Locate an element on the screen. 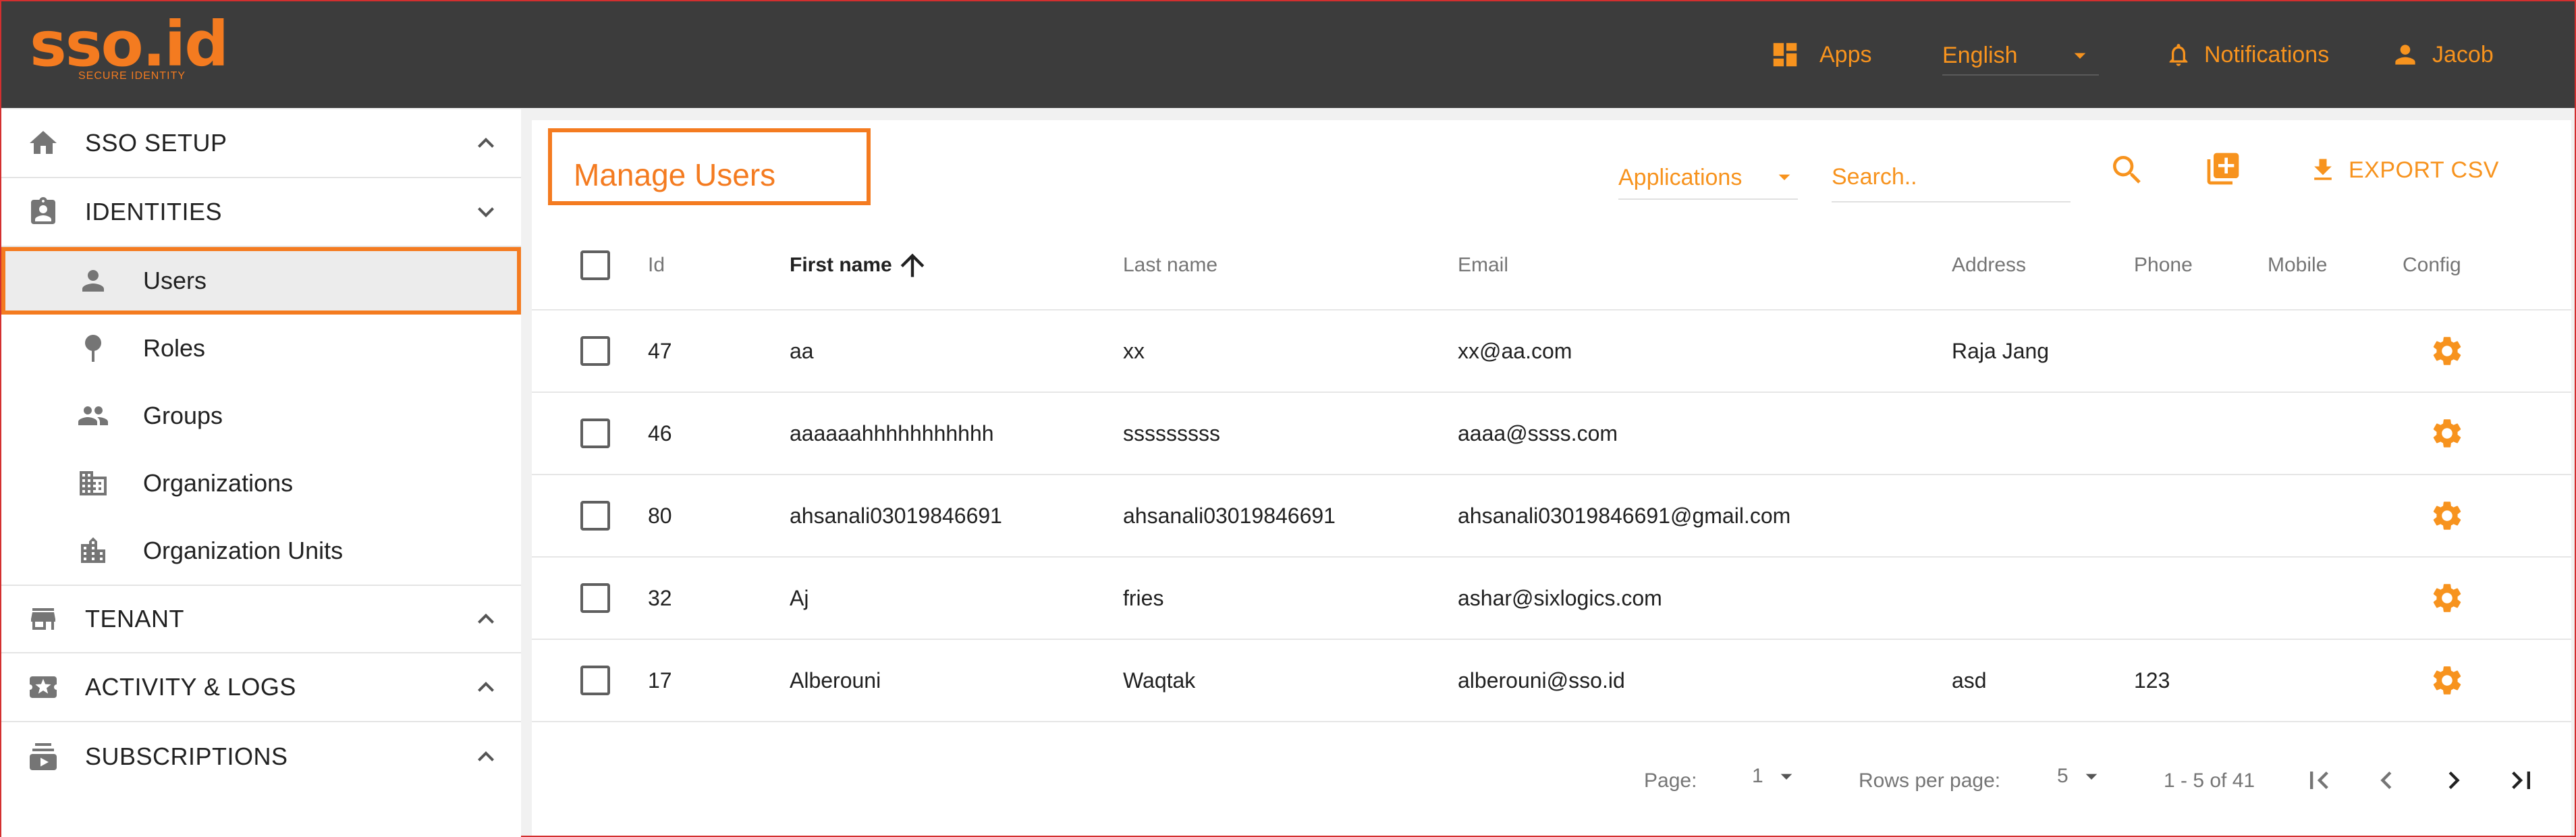  apps-label: Apps is located at coordinates (1845, 54).